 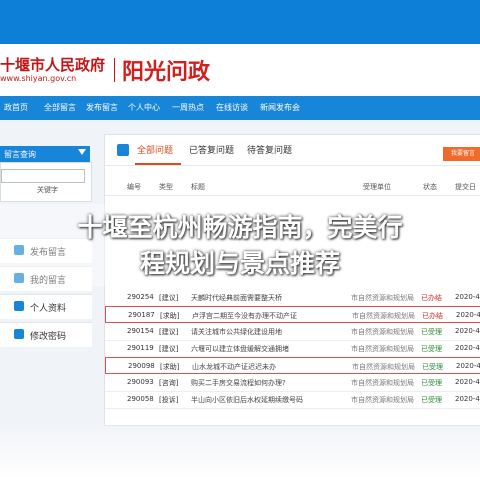 What do you see at coordinates (141, 315) in the screenshot?
I see `cell-id: 290187` at bounding box center [141, 315].